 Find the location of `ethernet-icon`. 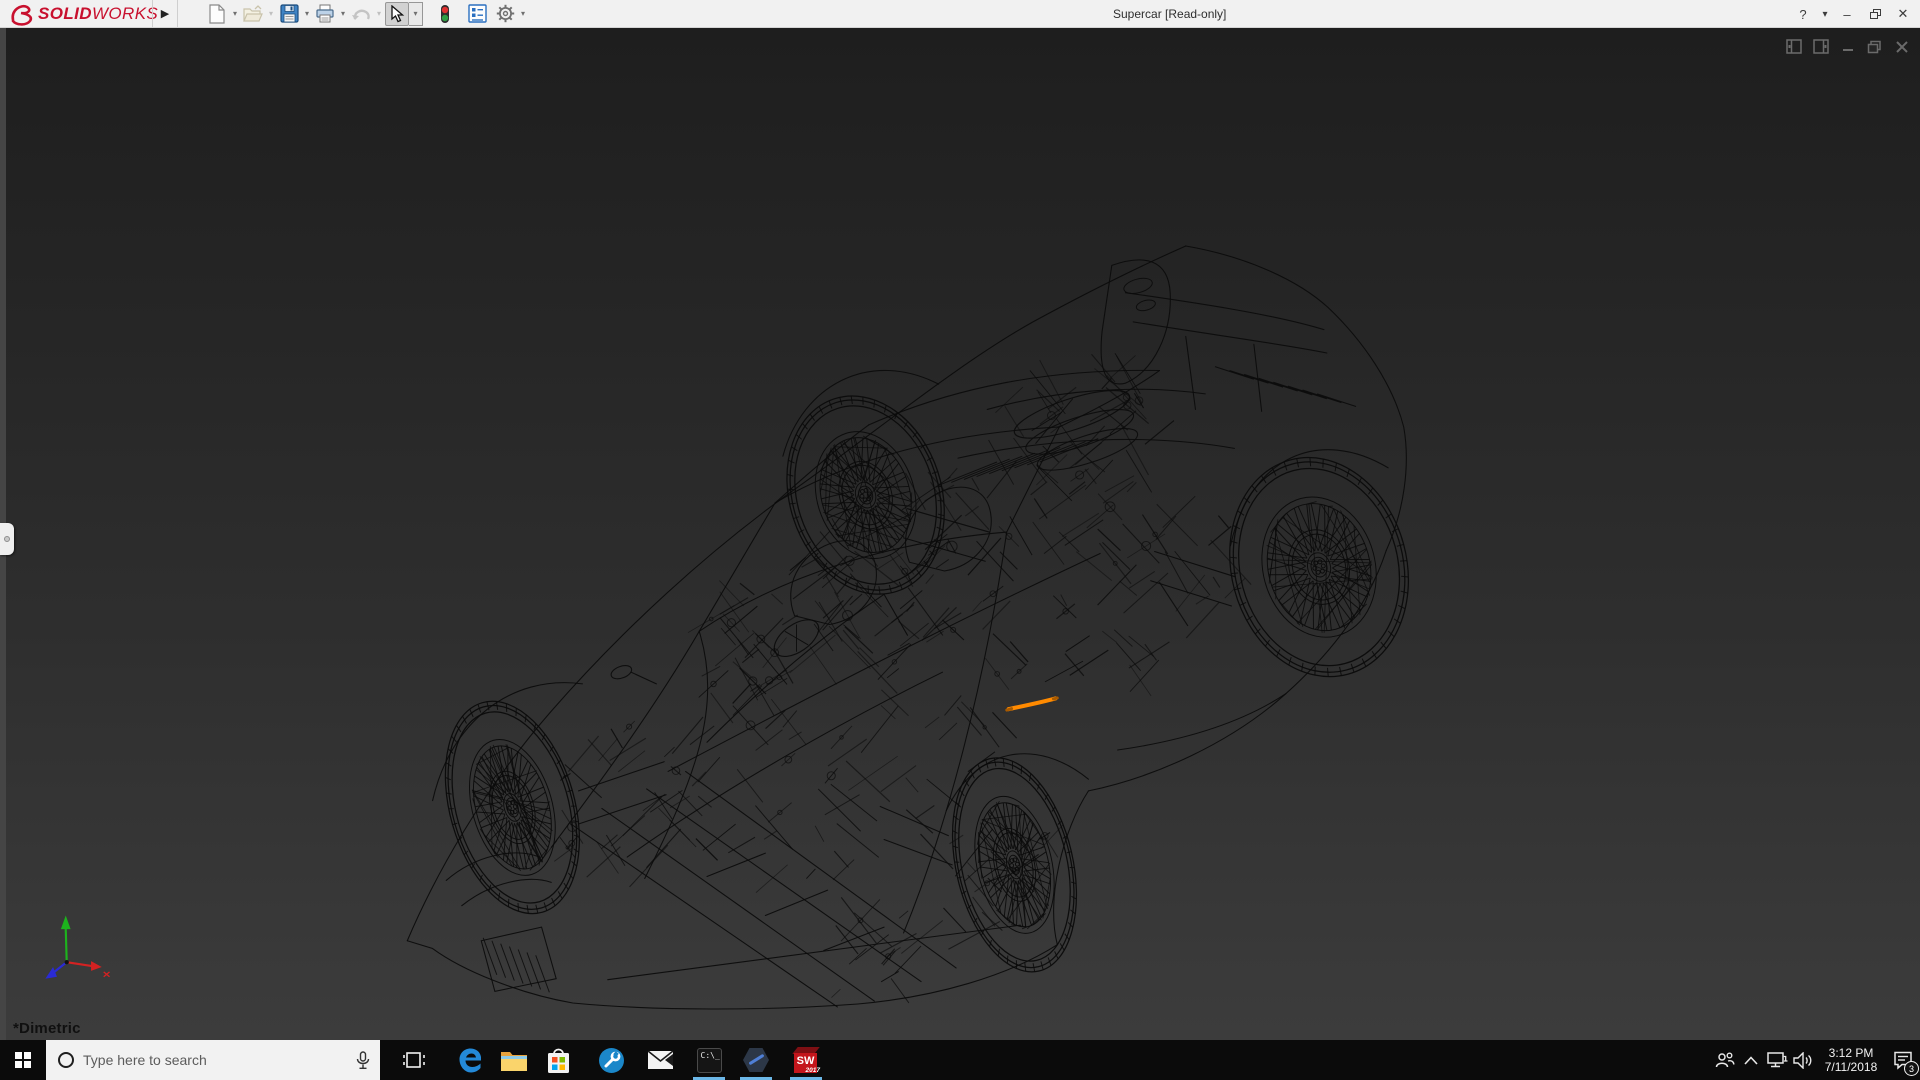

ethernet-icon is located at coordinates (1776, 1059).